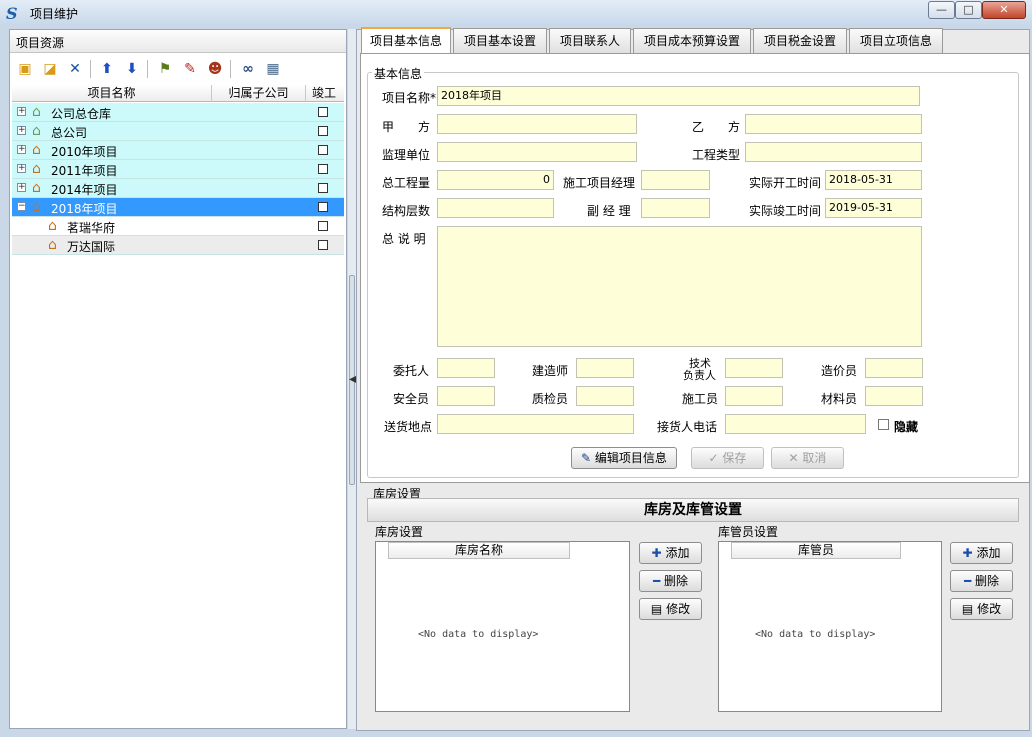  I want to click on material-input, so click(894, 396).